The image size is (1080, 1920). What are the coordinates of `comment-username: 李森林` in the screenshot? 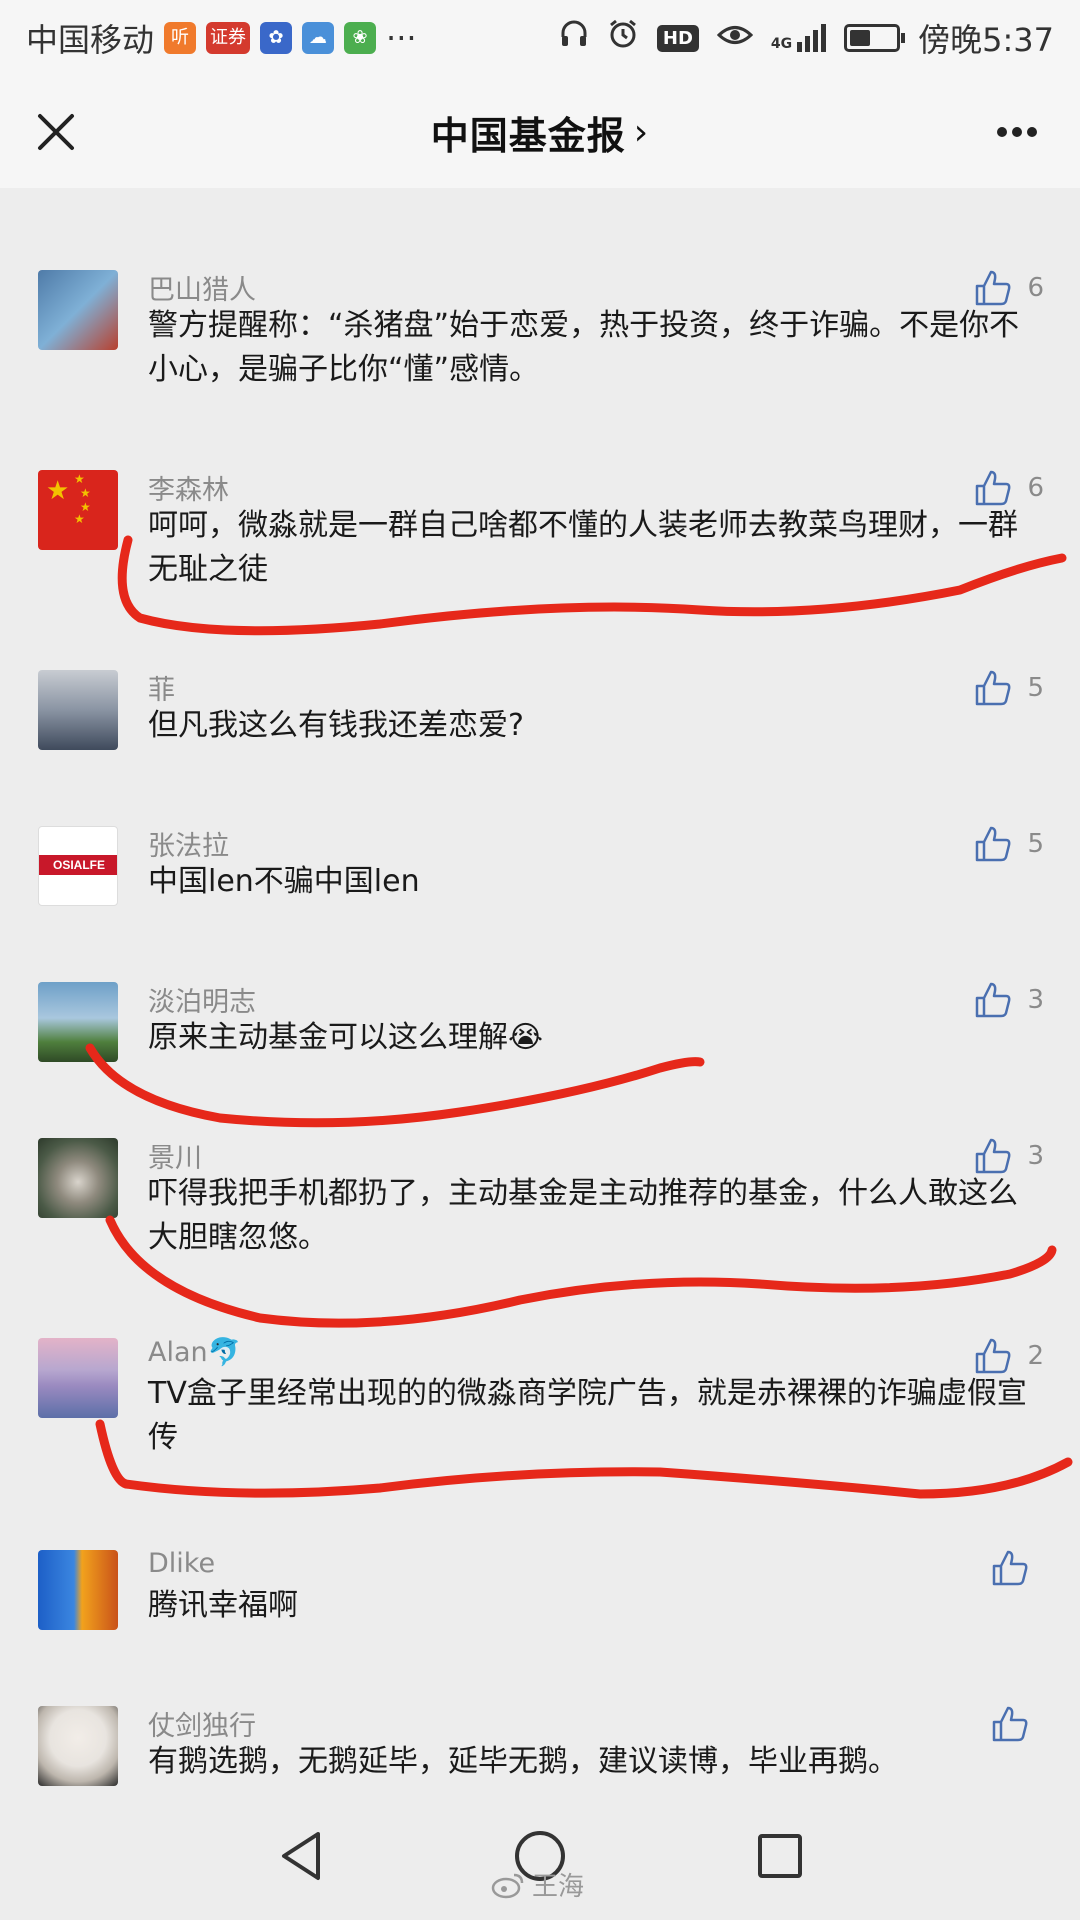 It's located at (188, 487).